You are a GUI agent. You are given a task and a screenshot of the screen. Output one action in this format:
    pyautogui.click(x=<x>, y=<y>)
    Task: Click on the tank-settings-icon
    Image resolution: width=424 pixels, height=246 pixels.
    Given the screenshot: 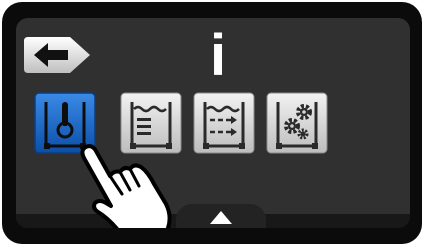 What is the action you would take?
    pyautogui.click(x=297, y=123)
    